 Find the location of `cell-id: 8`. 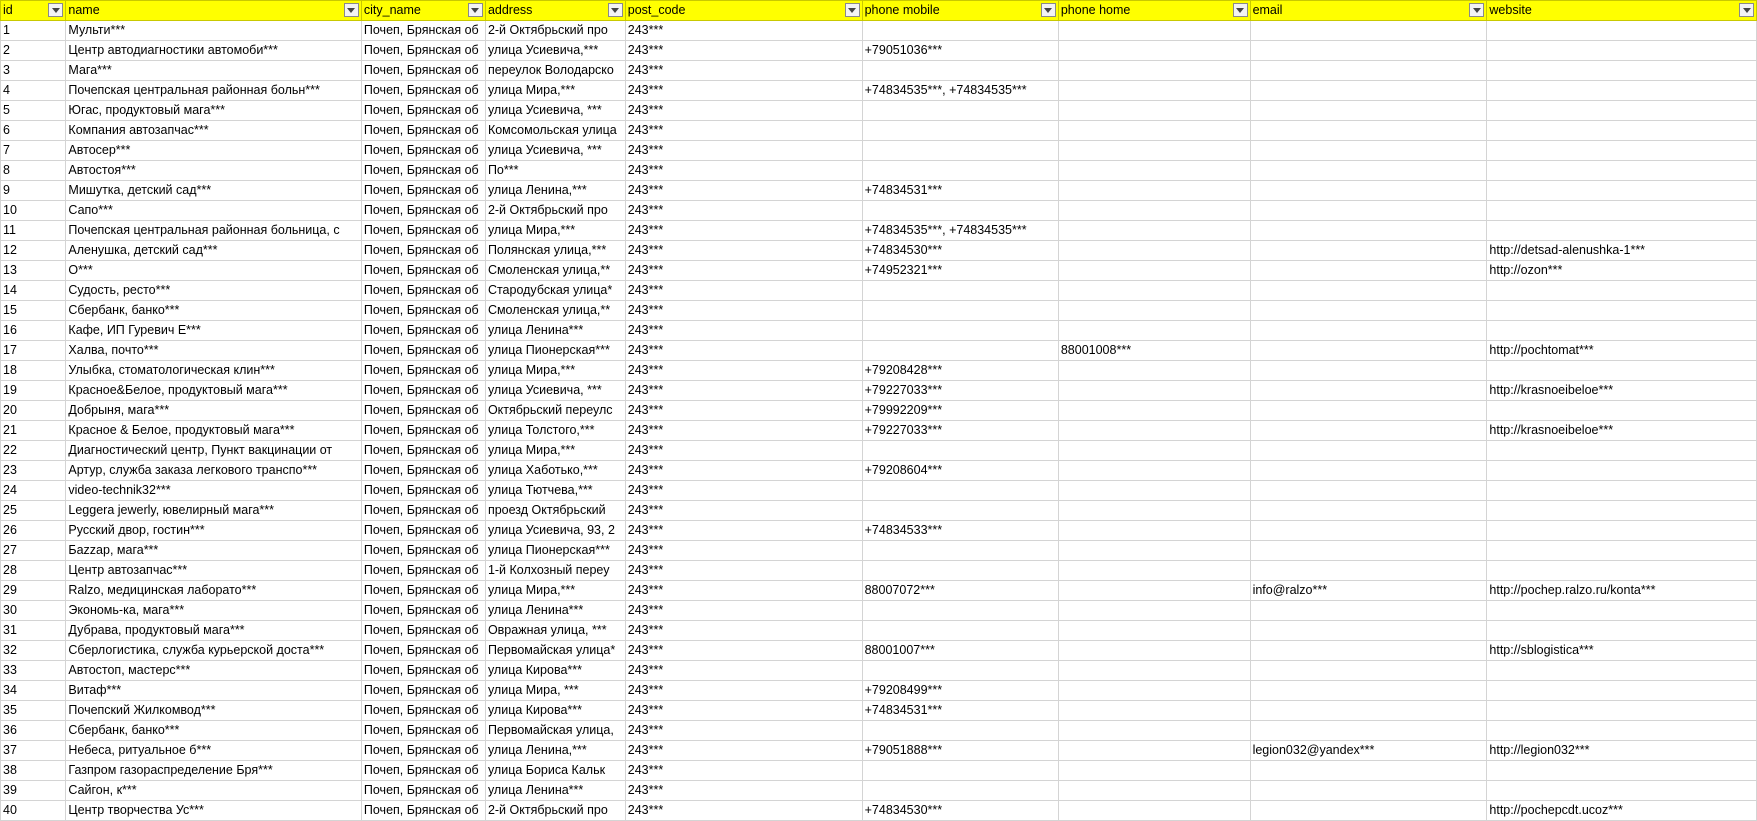

cell-id: 8 is located at coordinates (33, 170).